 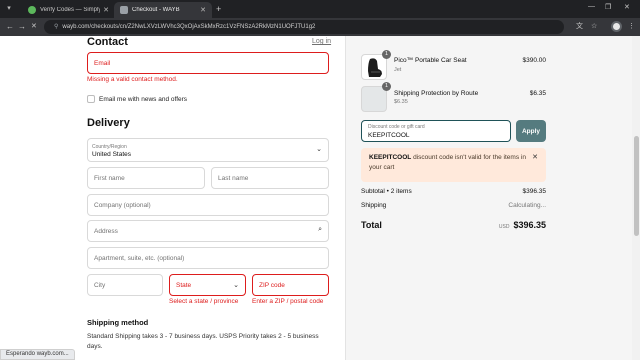 I want to click on discount-label: Discount code or gift card, so click(x=396, y=127).